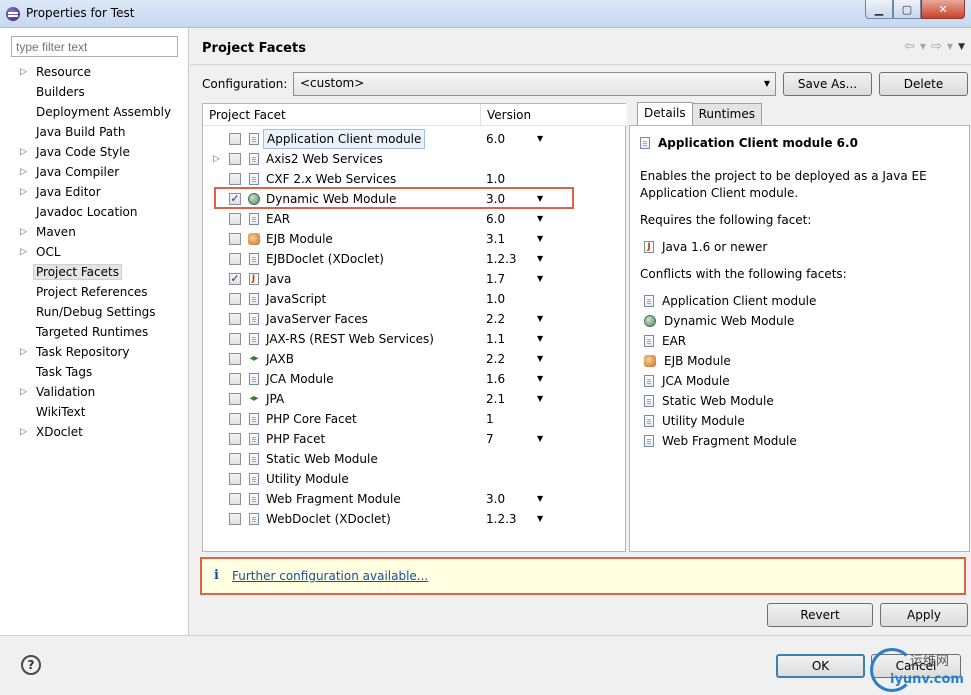 Image resolution: width=971 pixels, height=695 pixels. I want to click on minimize-button: ▁, so click(879, 9).